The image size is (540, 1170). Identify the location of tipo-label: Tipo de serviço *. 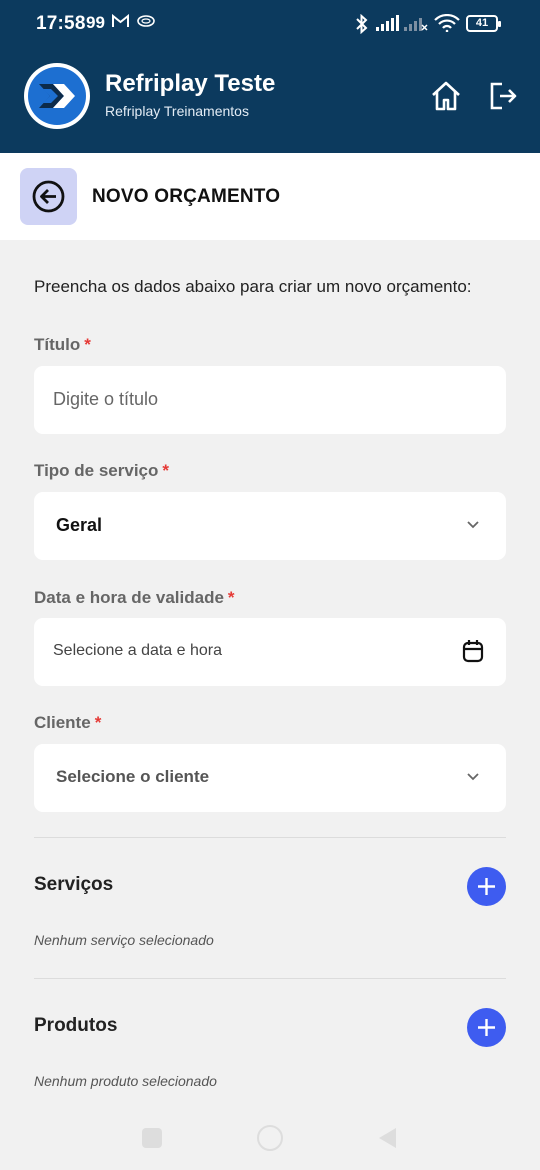
(101, 471).